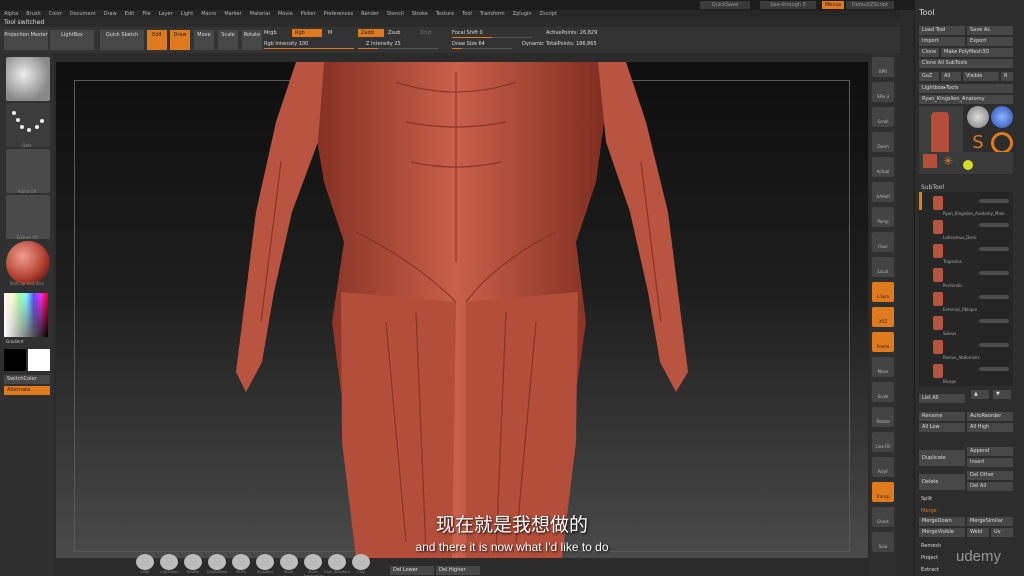 Image resolution: width=1024 pixels, height=576 pixels. Describe the element at coordinates (883, 442) in the screenshot. I see `shelf-line-fill-button: Line Fill` at that location.